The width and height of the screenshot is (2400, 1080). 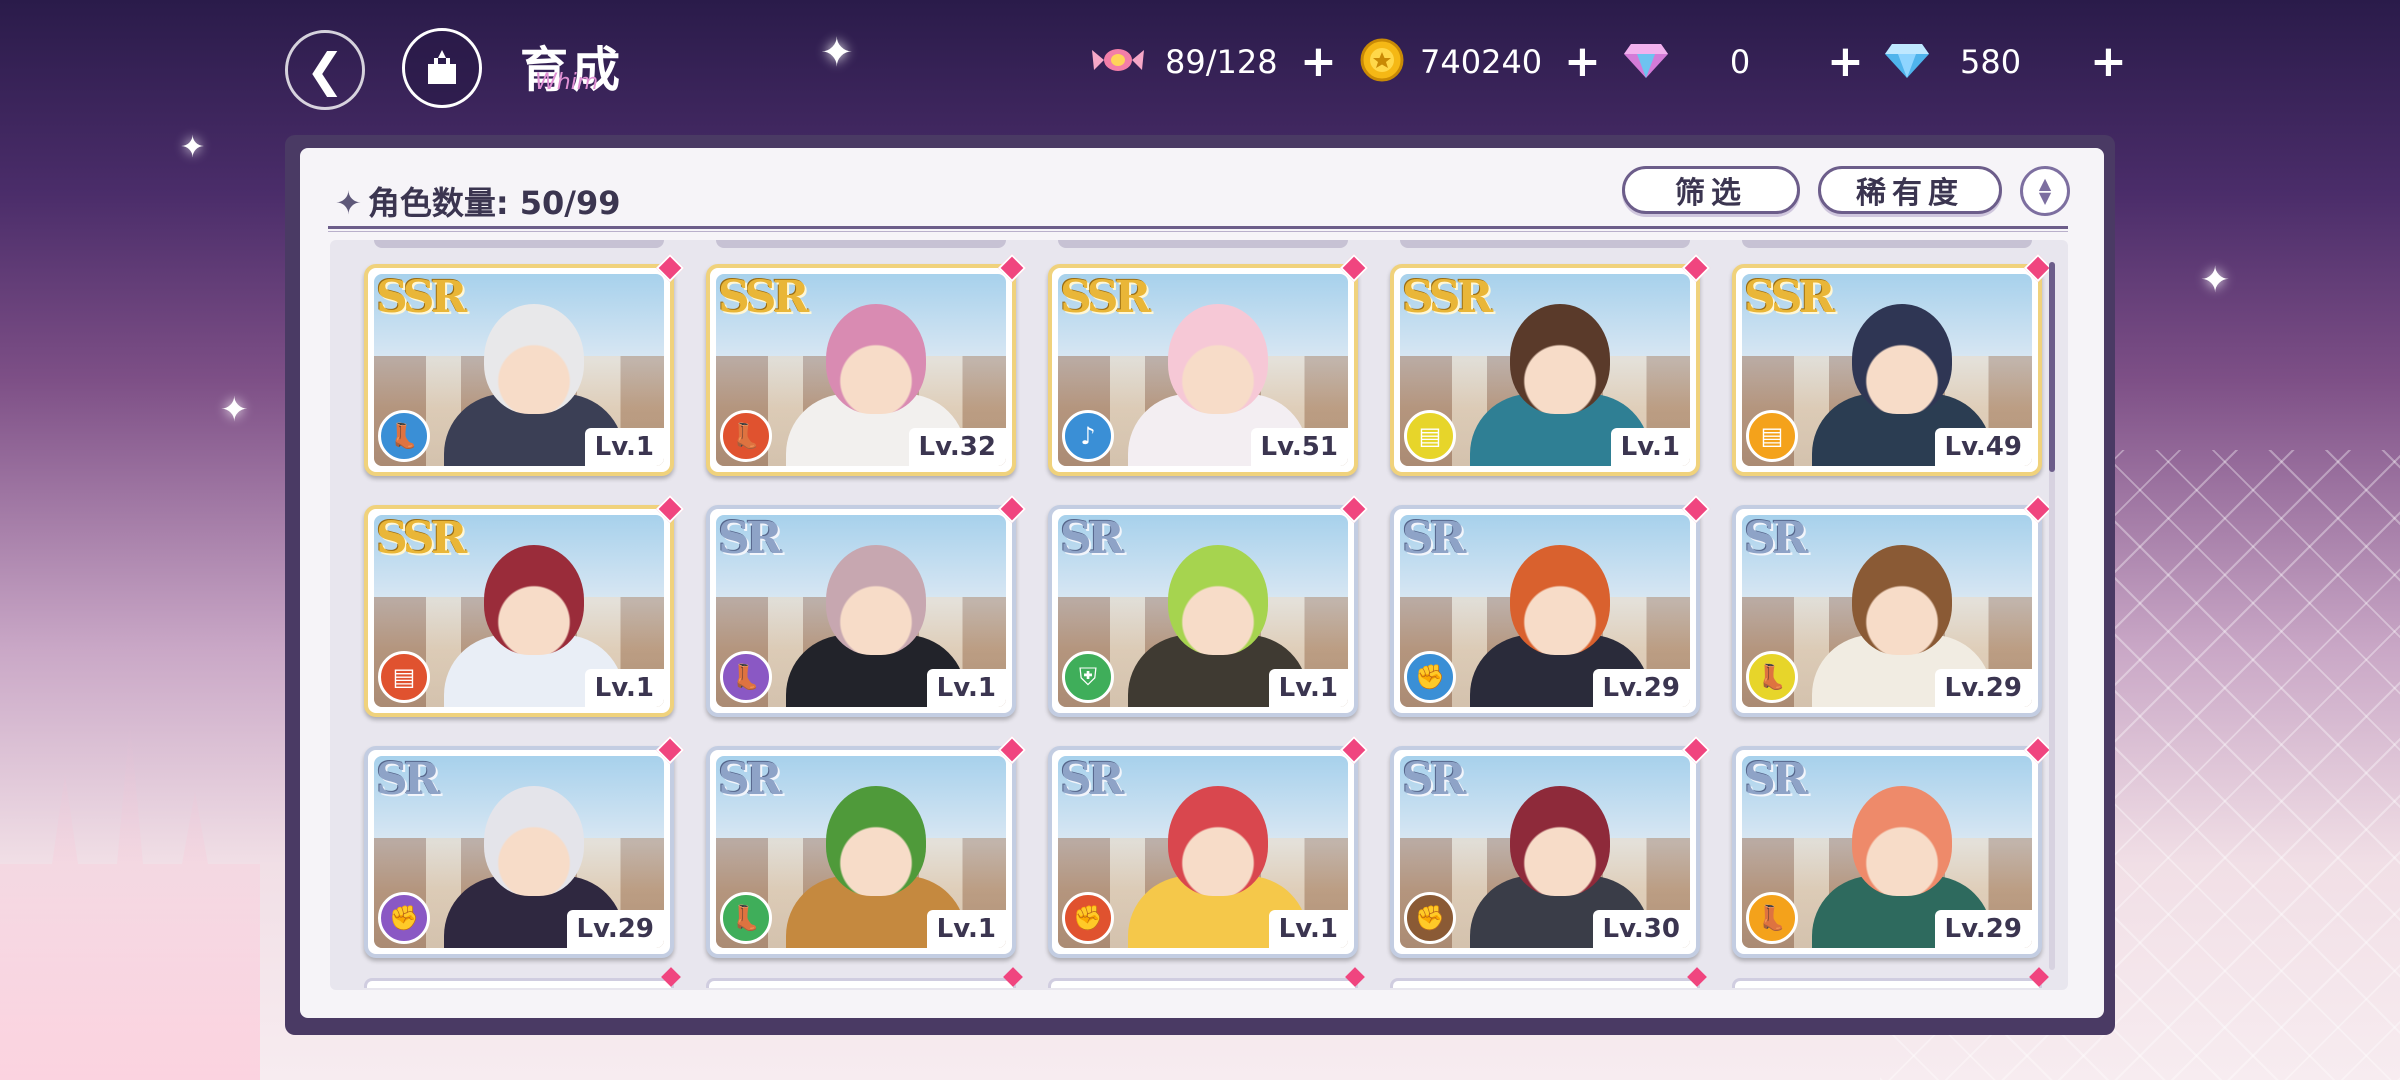 I want to click on pink-gem-add-button: +, so click(x=1847, y=62).